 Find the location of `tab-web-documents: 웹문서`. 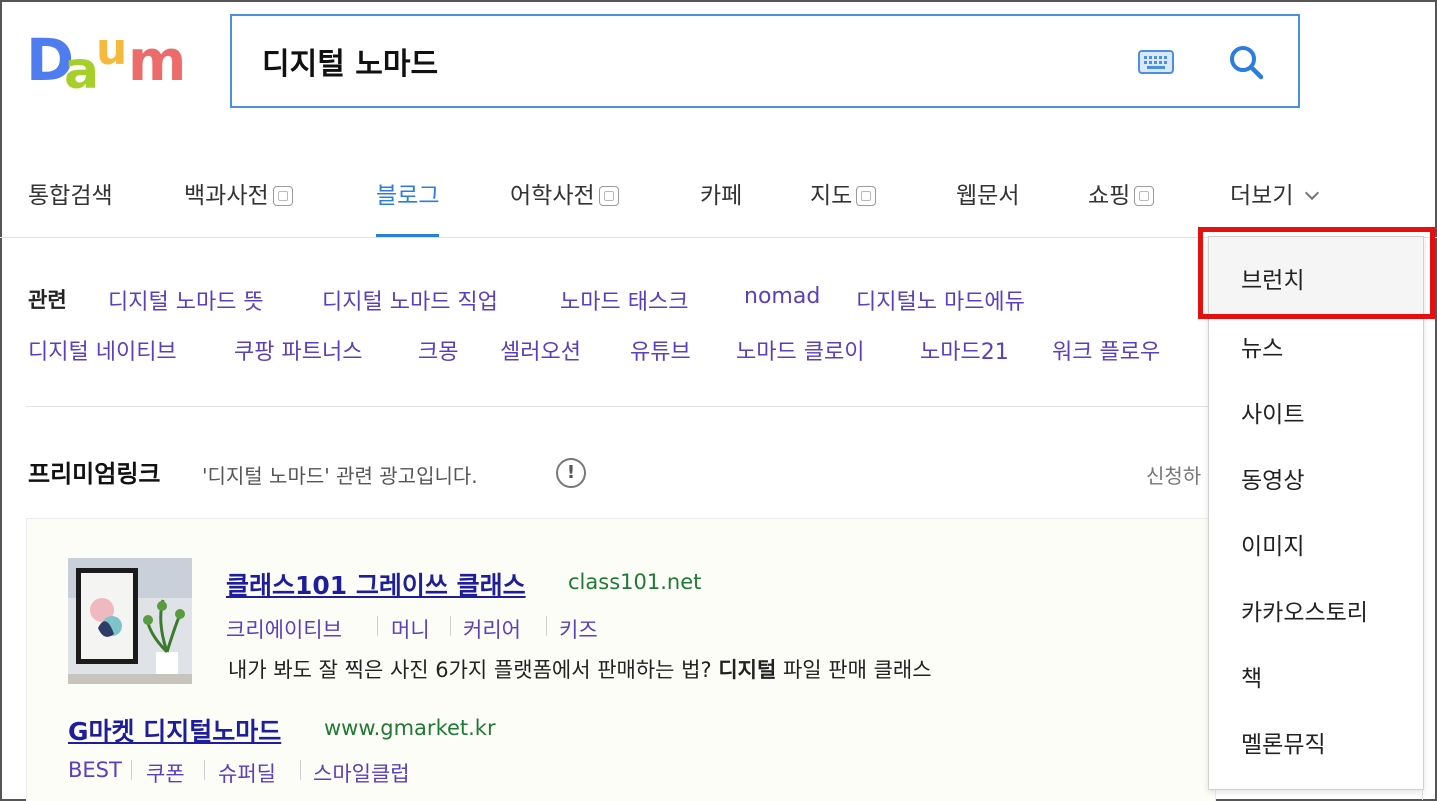

tab-web-documents: 웹문서 is located at coordinates (987, 207).